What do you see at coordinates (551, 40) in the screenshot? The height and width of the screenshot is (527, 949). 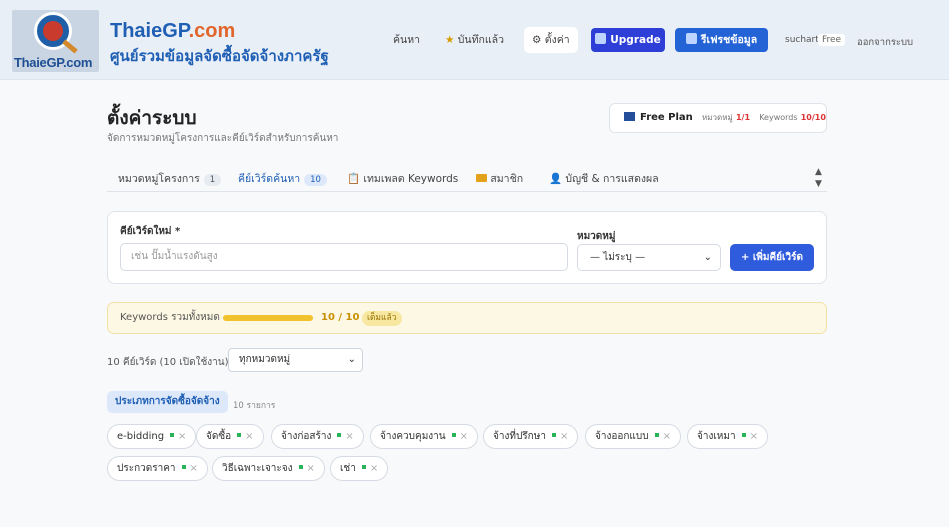 I see `nav-settings: ⚙ ตั้งค่า` at bounding box center [551, 40].